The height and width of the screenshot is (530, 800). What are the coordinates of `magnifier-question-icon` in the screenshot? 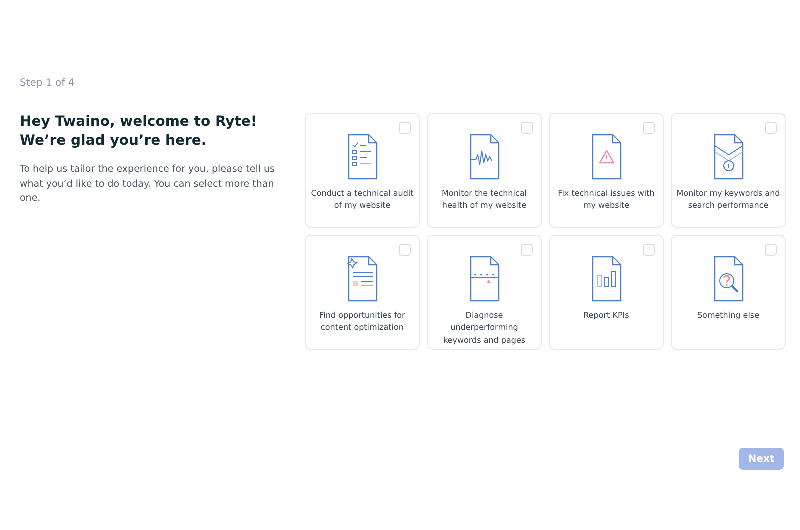 It's located at (728, 279).